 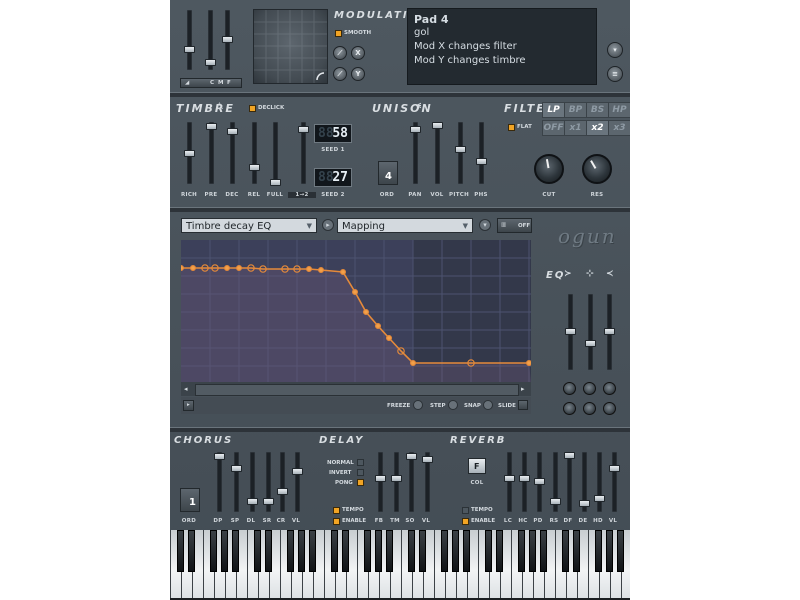 I want to click on delay-mode-pong-led, so click(x=360, y=482).